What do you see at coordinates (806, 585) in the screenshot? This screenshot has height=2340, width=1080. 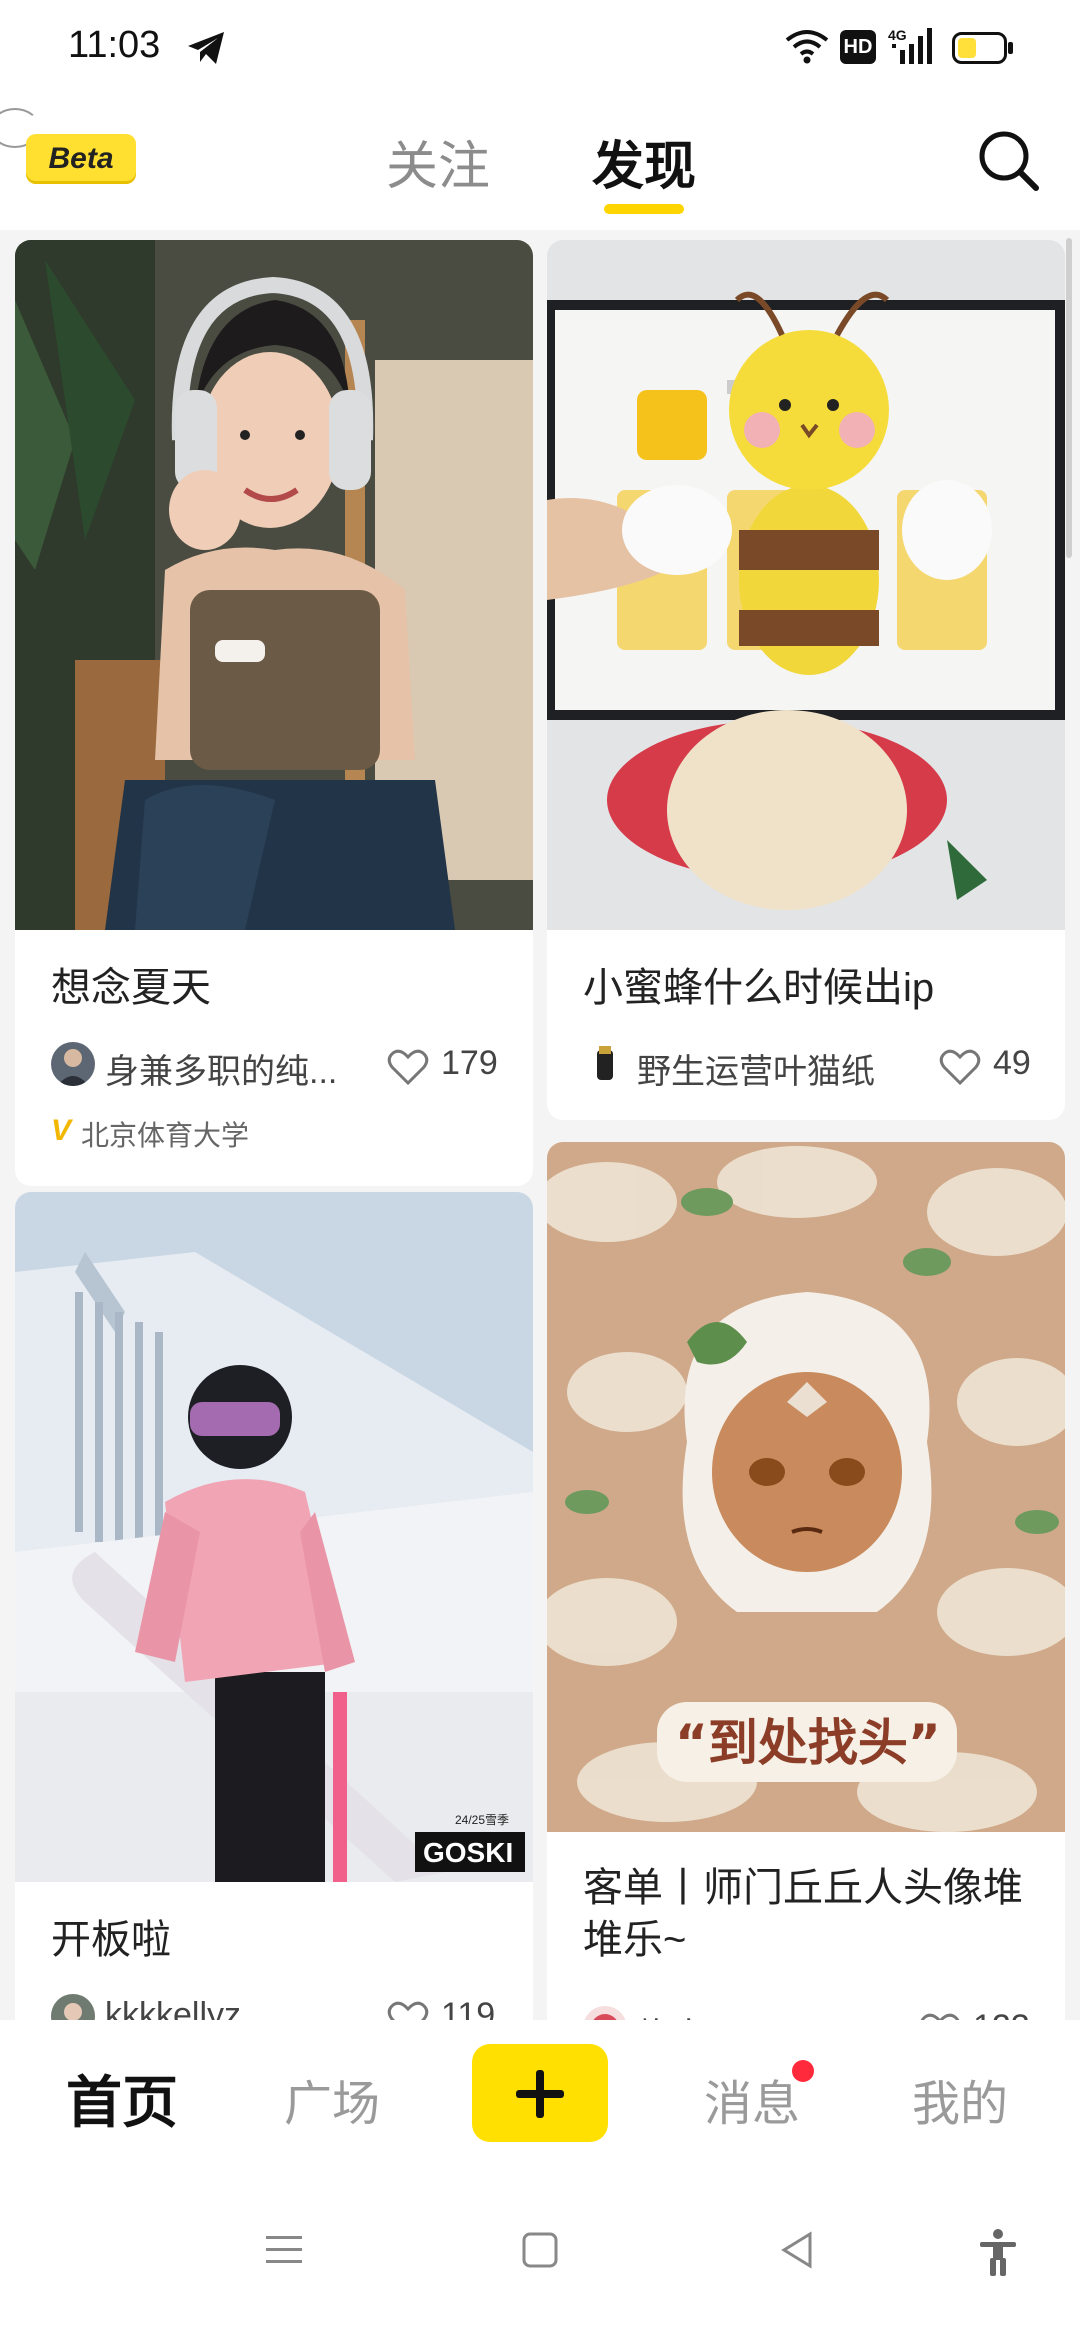 I see `card-image-crochet-bee` at bounding box center [806, 585].